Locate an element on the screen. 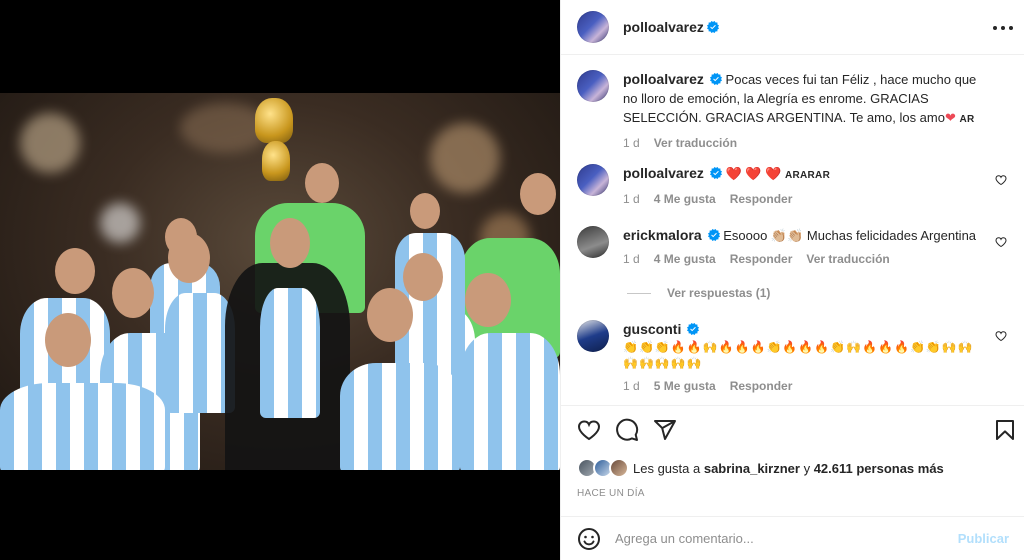 This screenshot has height=560, width=1024. add-comment-bar: Publicar is located at coordinates (792, 538).